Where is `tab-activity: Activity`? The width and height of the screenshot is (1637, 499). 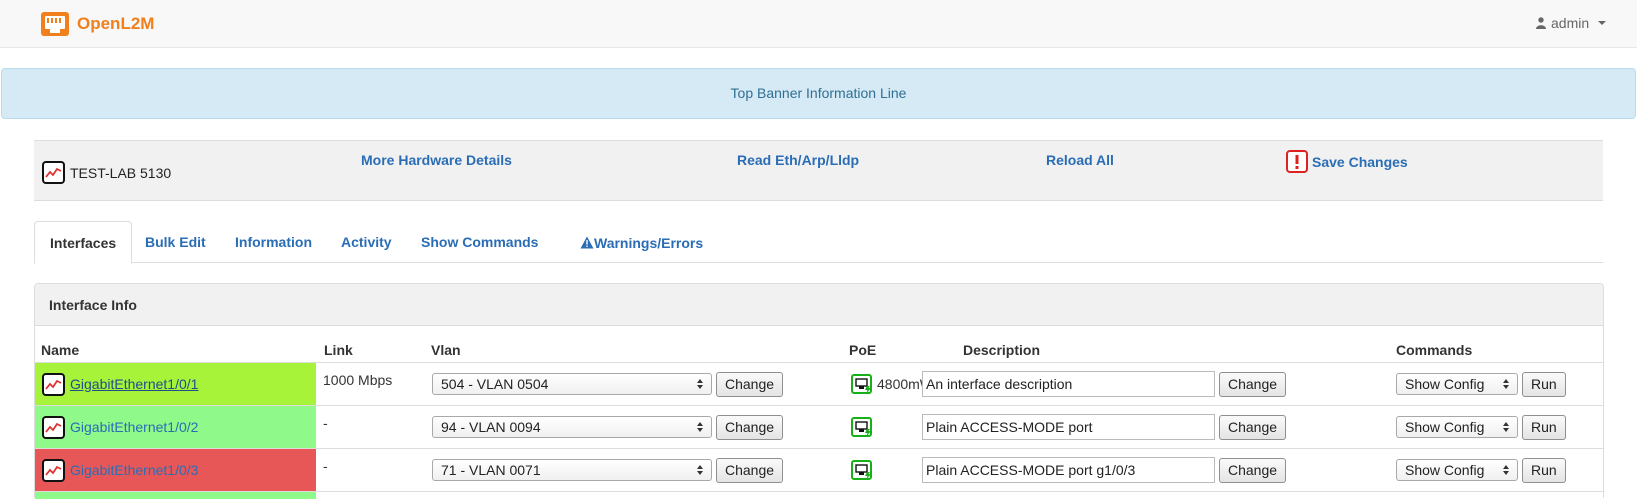 tab-activity: Activity is located at coordinates (366, 242).